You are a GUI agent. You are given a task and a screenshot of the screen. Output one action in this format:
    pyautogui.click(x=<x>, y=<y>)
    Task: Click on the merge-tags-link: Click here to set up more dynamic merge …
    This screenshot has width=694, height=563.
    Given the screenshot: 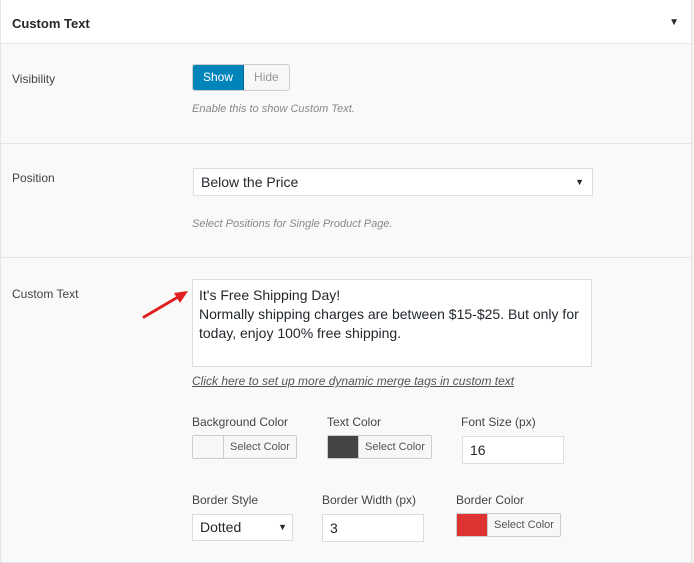 What is the action you would take?
    pyautogui.click(x=353, y=381)
    